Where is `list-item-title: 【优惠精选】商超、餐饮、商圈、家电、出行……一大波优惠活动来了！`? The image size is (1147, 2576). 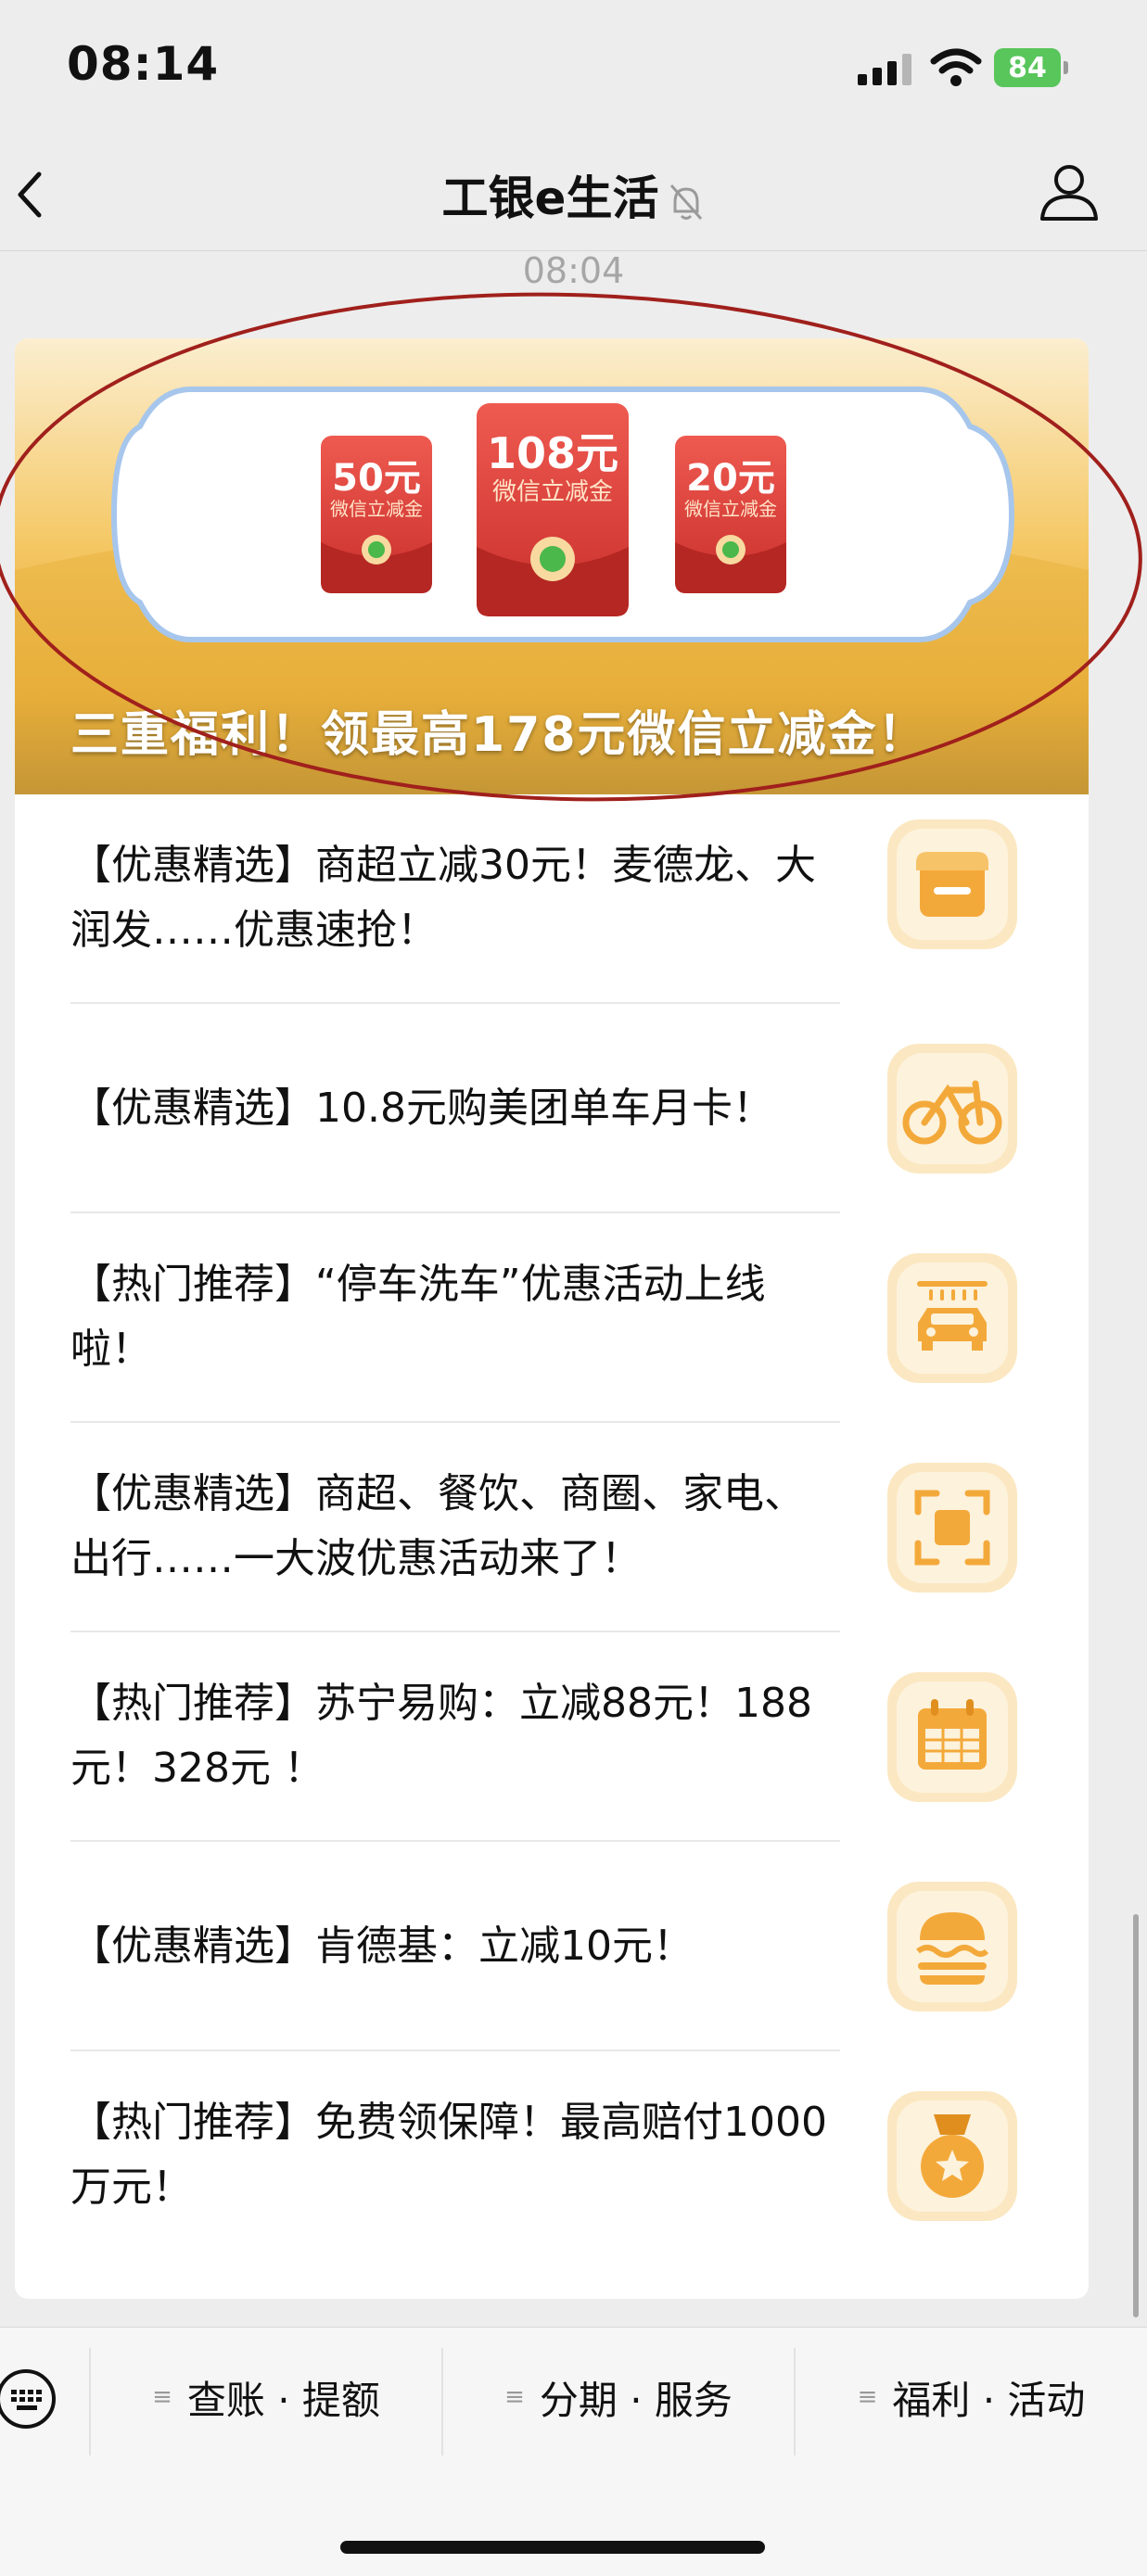 list-item-title: 【优惠精选】商超、餐饮、商圈、家电、出行……一大波优惠活动来了！ is located at coordinates (437, 1526).